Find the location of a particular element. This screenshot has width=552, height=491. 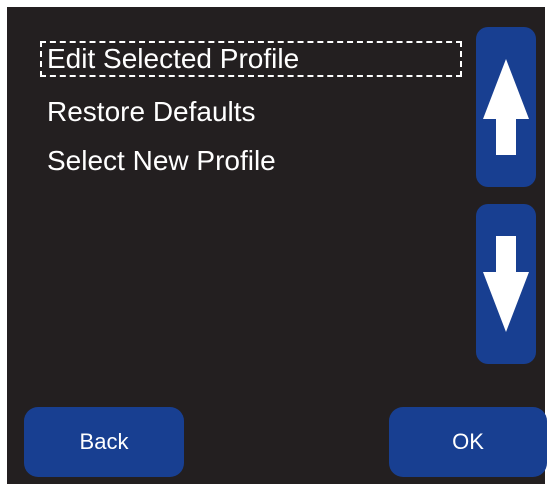

scroll-down-button is located at coordinates (506, 284).